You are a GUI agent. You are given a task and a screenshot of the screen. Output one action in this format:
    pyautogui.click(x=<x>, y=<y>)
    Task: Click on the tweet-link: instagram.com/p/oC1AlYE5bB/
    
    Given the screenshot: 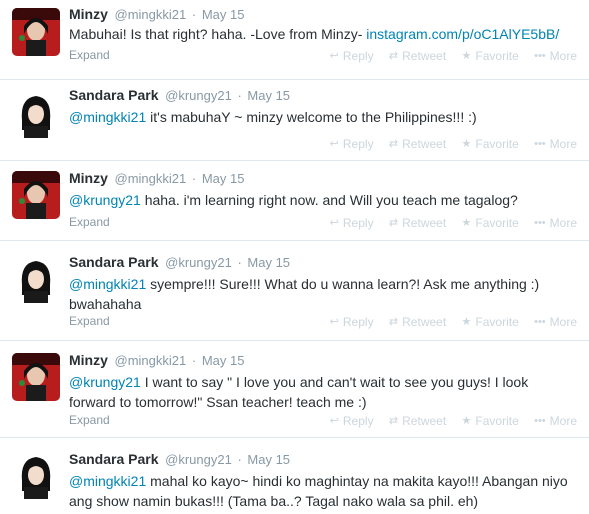 What is the action you would take?
    pyautogui.click(x=462, y=34)
    